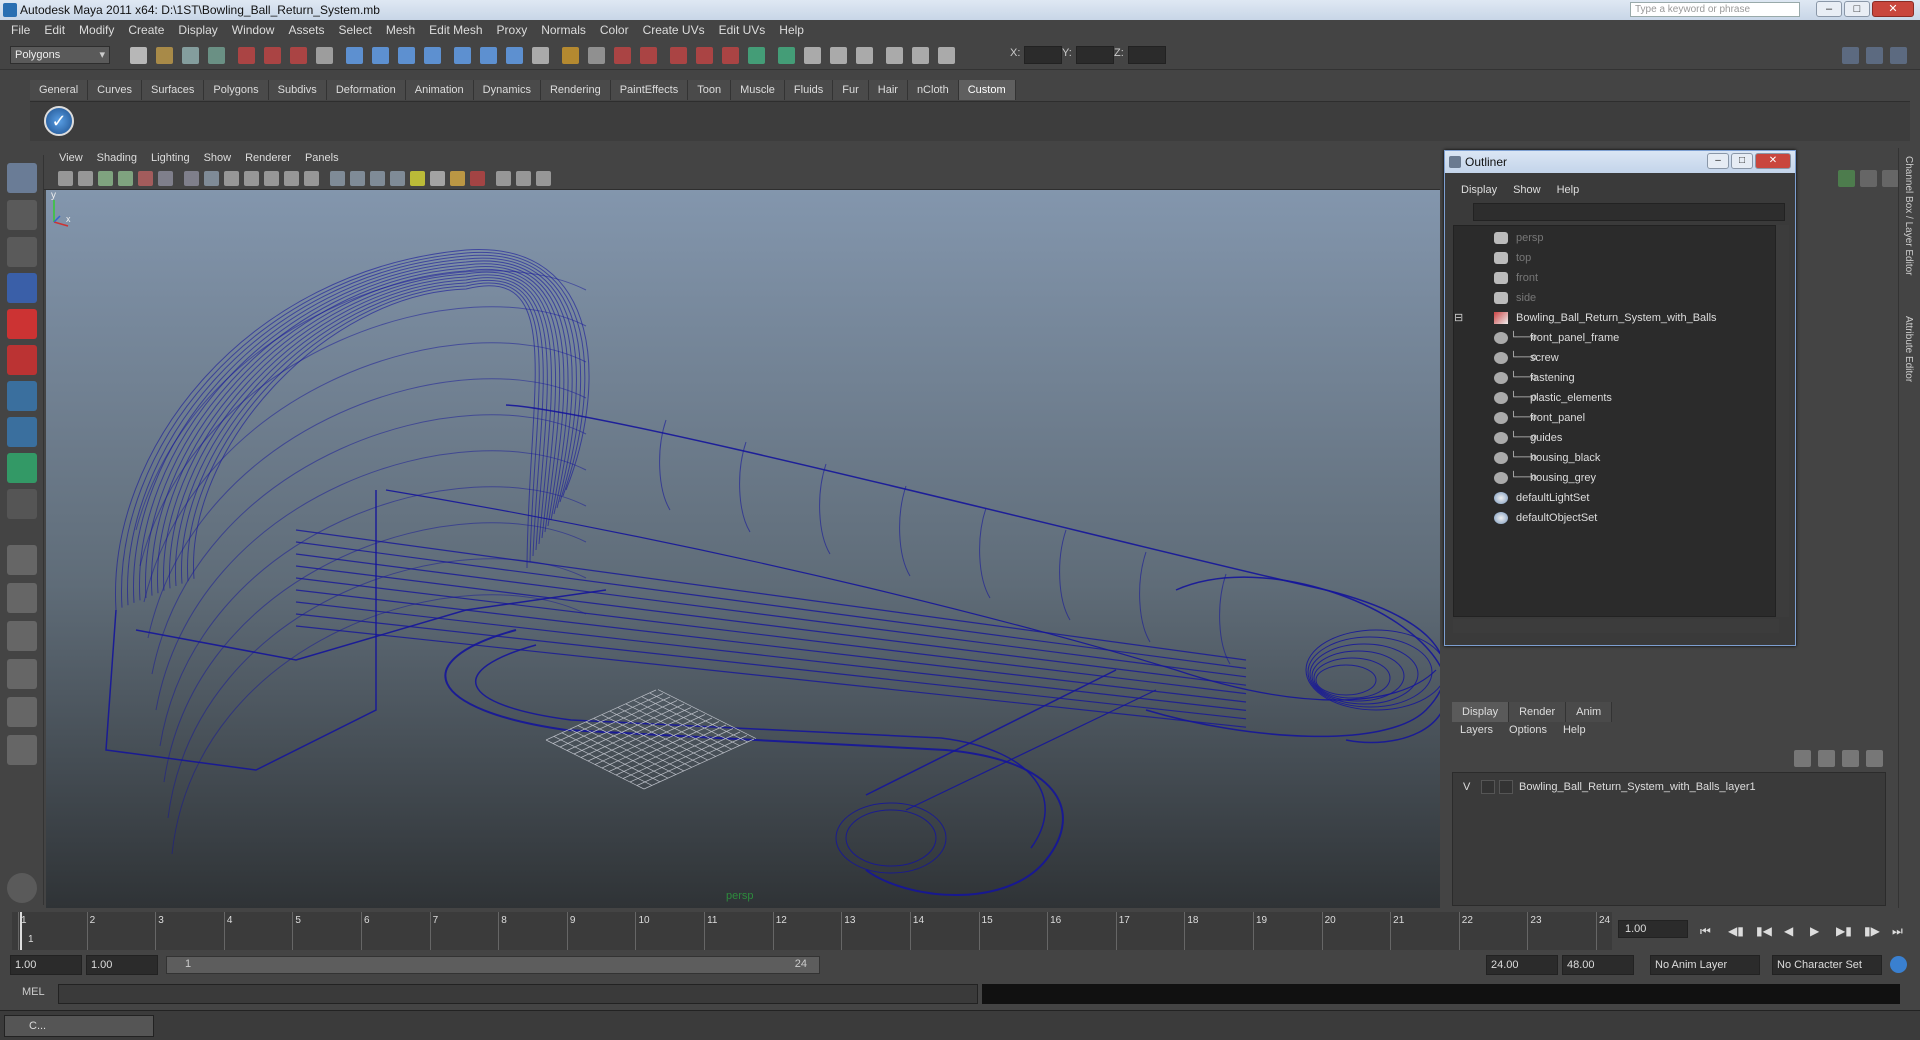  What do you see at coordinates (851, 90) in the screenshot?
I see `shelf-tab-fur: Fur` at bounding box center [851, 90].